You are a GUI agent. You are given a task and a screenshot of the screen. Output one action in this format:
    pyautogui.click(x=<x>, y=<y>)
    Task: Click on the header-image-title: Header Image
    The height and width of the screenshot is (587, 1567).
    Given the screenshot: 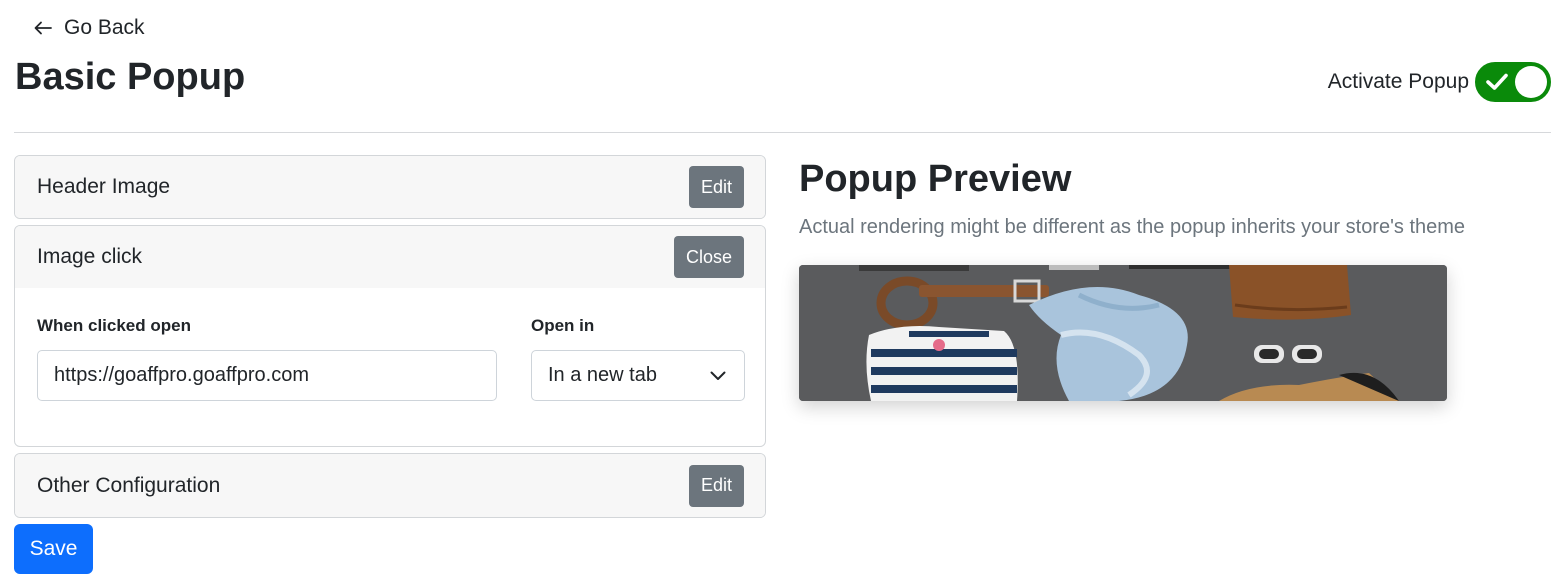 What is the action you would take?
    pyautogui.click(x=104, y=186)
    